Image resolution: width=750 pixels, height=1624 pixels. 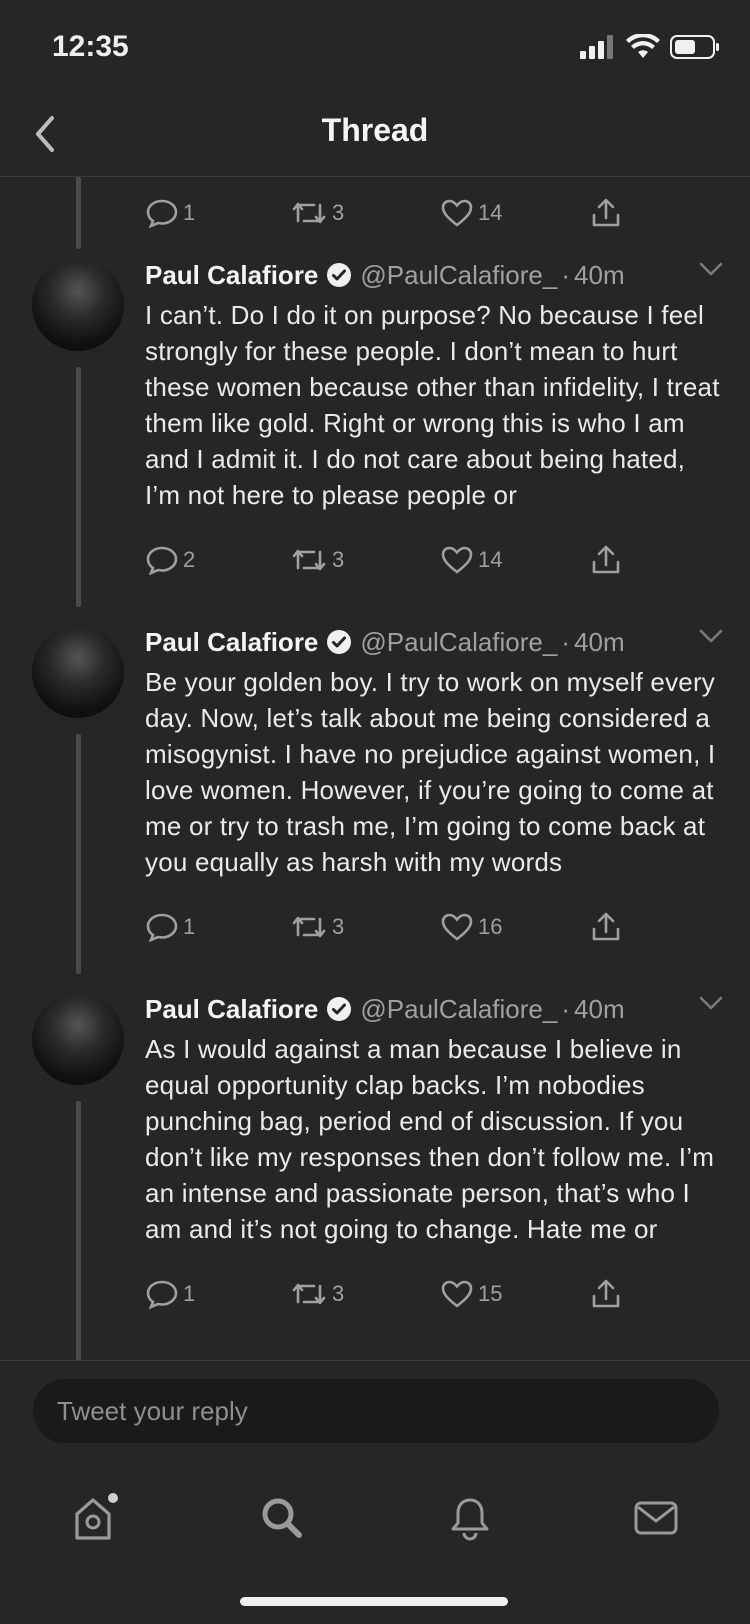 I want to click on thread-line, so click(x=78, y=213).